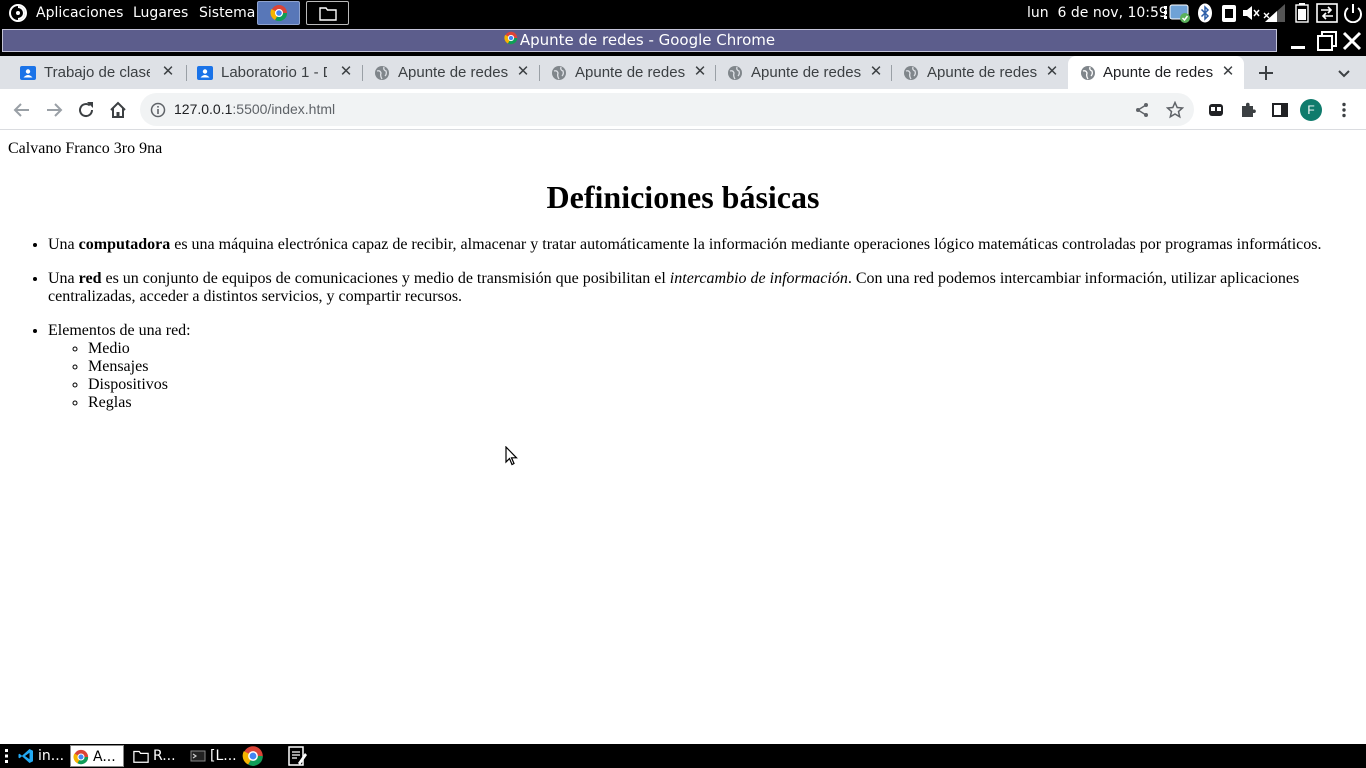 This screenshot has width=1366, height=768. What do you see at coordinates (1344, 110) in the screenshot?
I see `kebab-menu-icon` at bounding box center [1344, 110].